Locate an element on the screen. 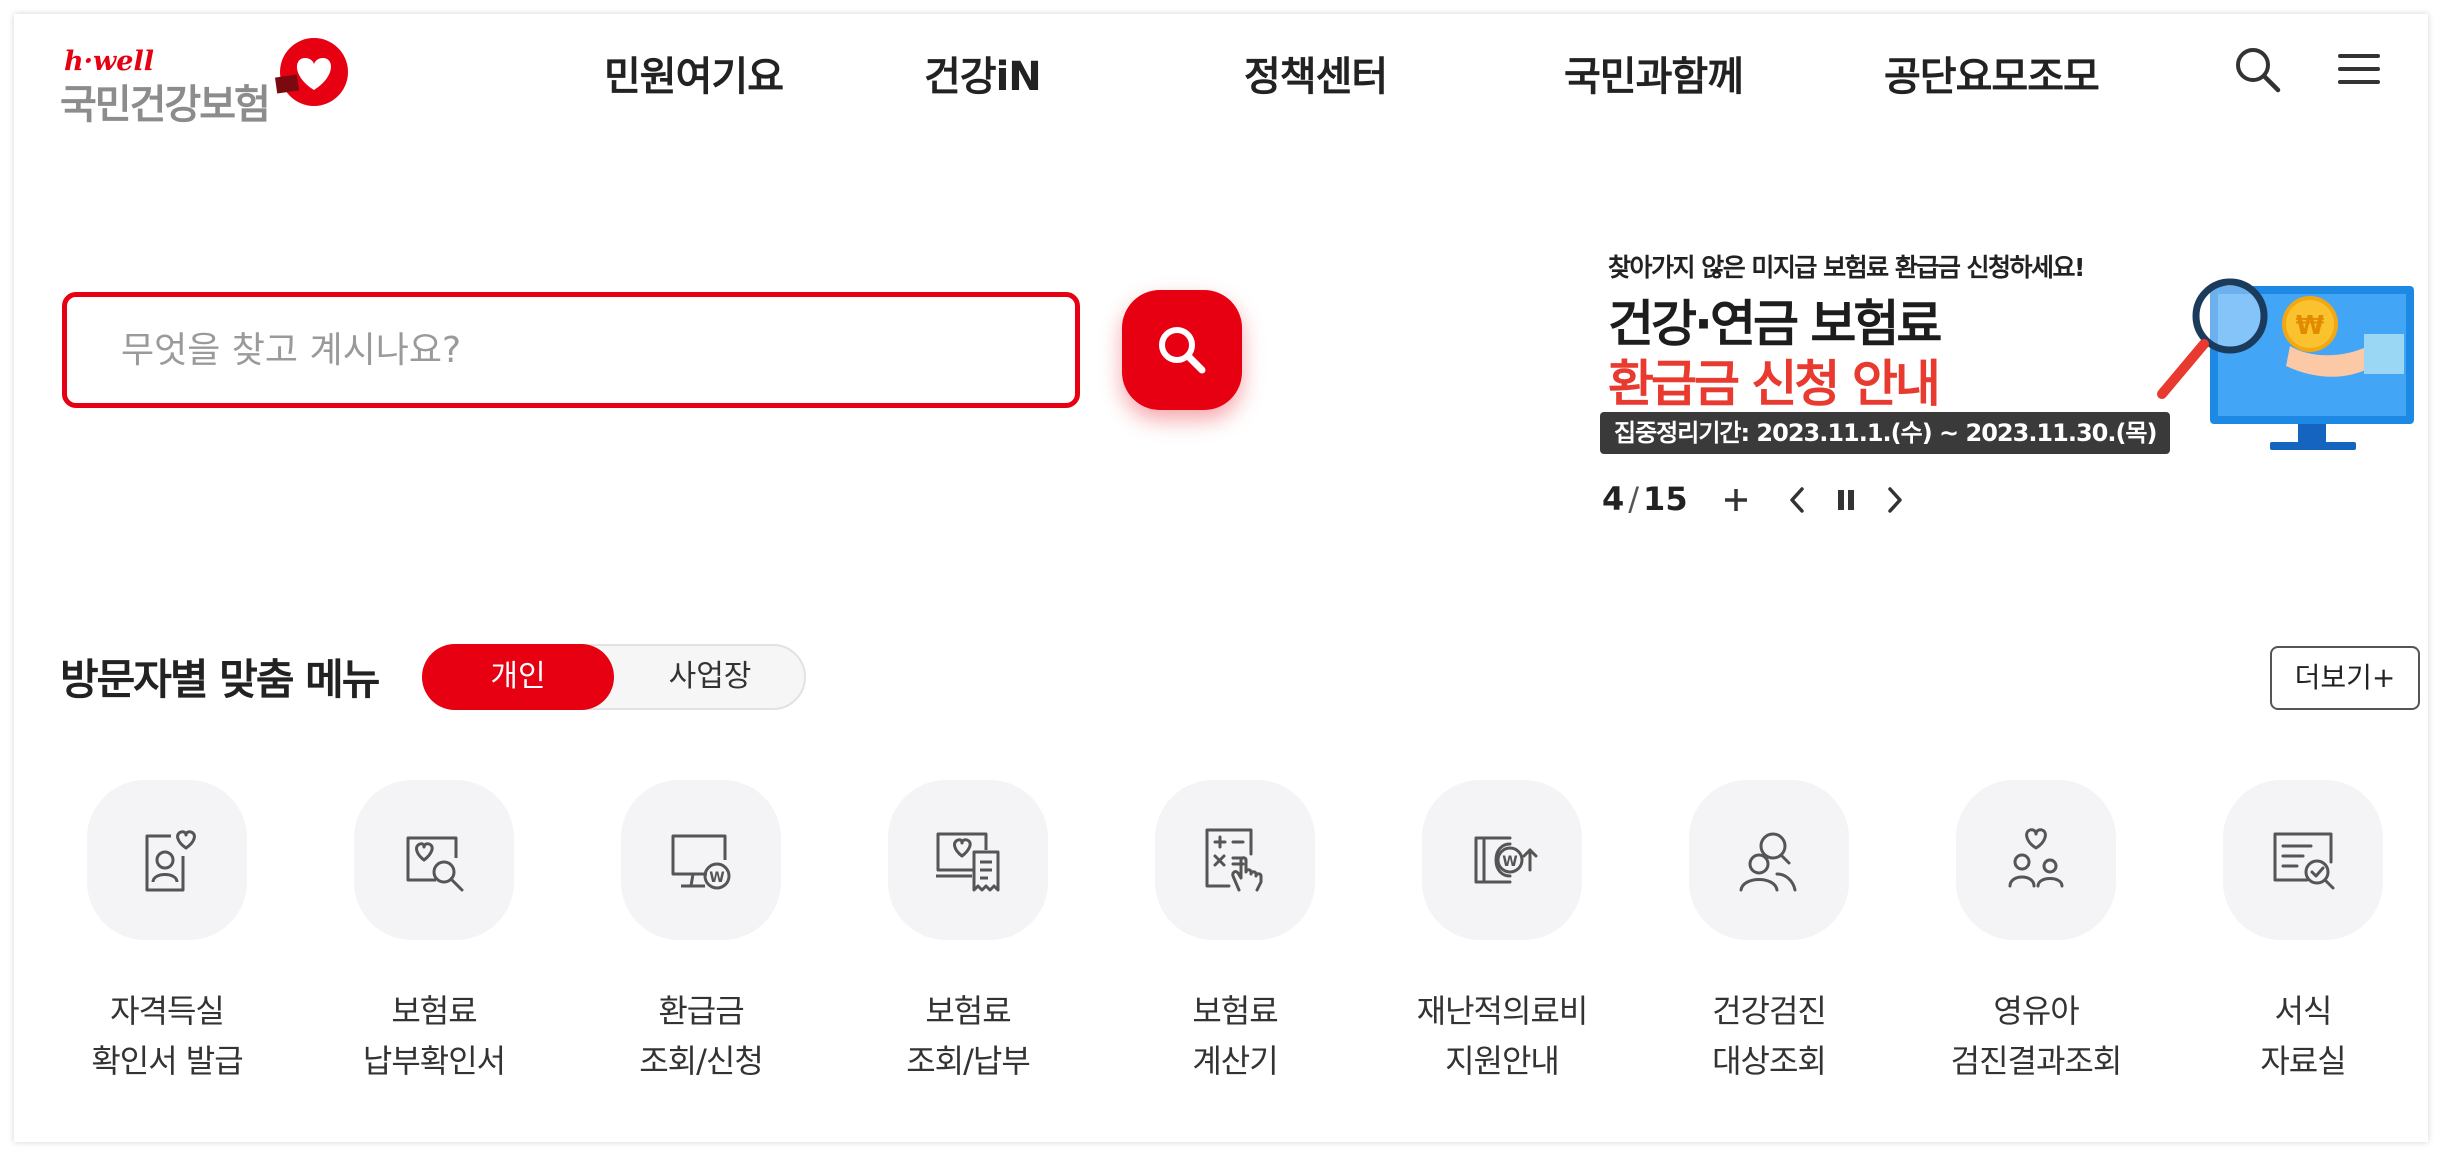  next-slide-button is located at coordinates (1894, 500).